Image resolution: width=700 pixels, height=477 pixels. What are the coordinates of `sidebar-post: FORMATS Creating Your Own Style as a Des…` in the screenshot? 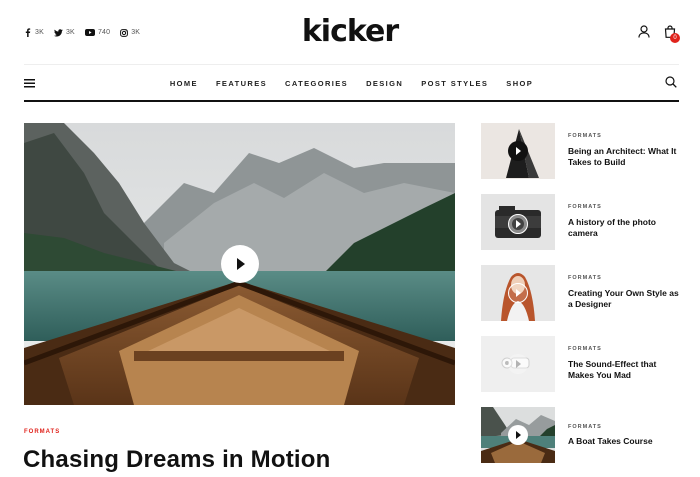 It's located at (581, 293).